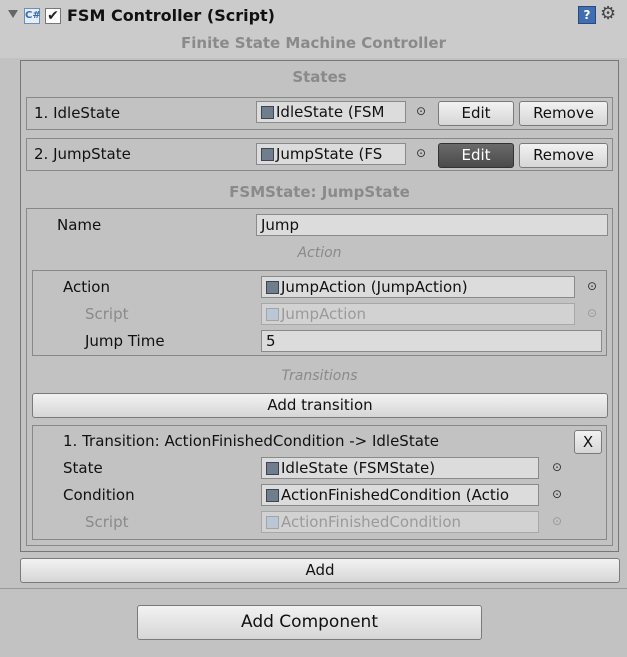  Describe the element at coordinates (107, 314) in the screenshot. I see `action-script-label: Script` at that location.